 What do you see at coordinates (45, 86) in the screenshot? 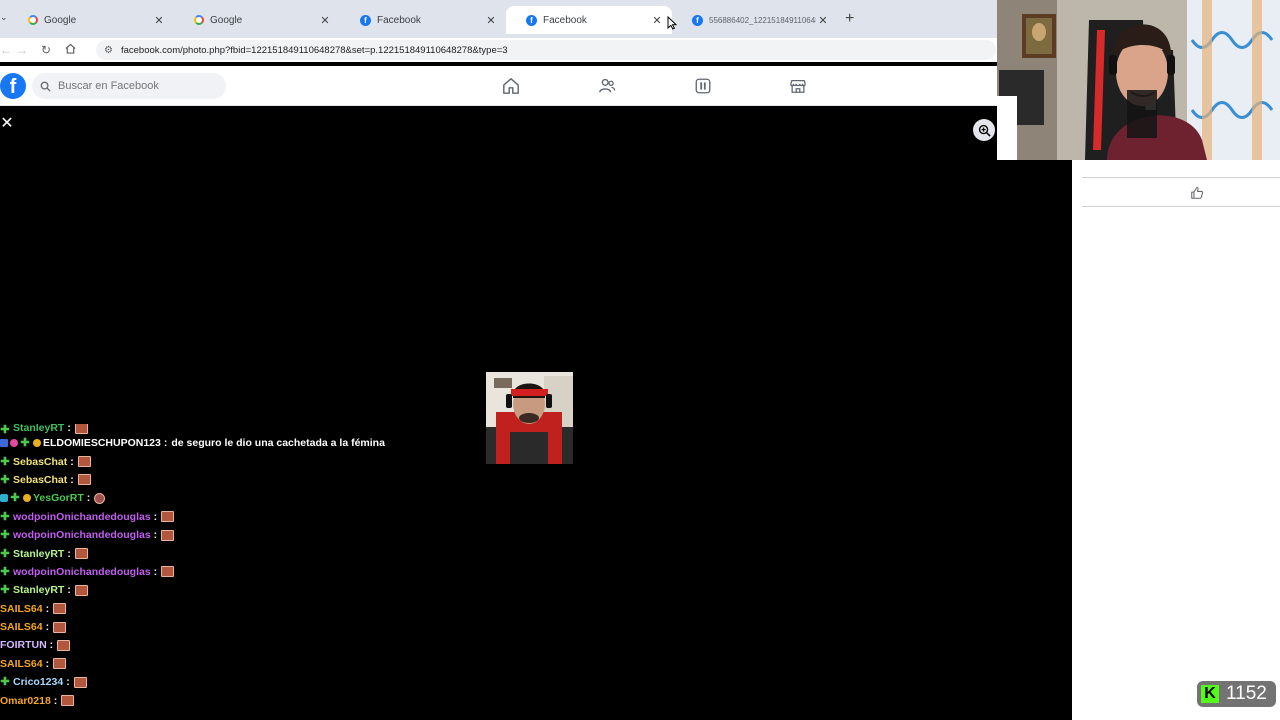
I see `search-icon` at bounding box center [45, 86].